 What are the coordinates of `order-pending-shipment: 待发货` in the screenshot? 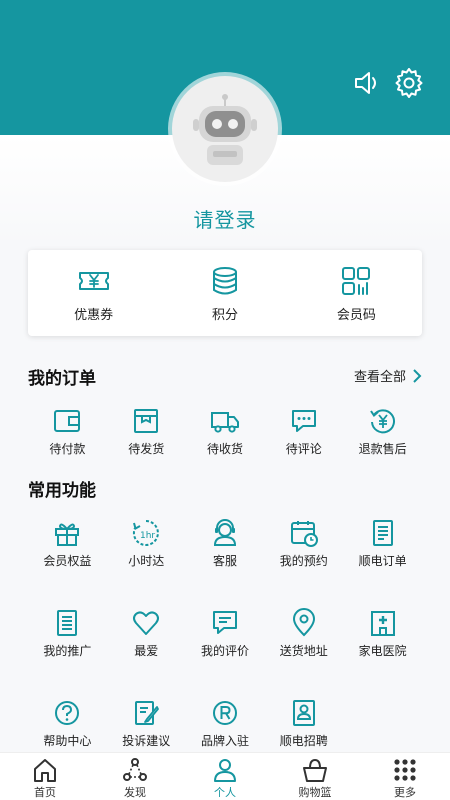 It's located at (146, 431).